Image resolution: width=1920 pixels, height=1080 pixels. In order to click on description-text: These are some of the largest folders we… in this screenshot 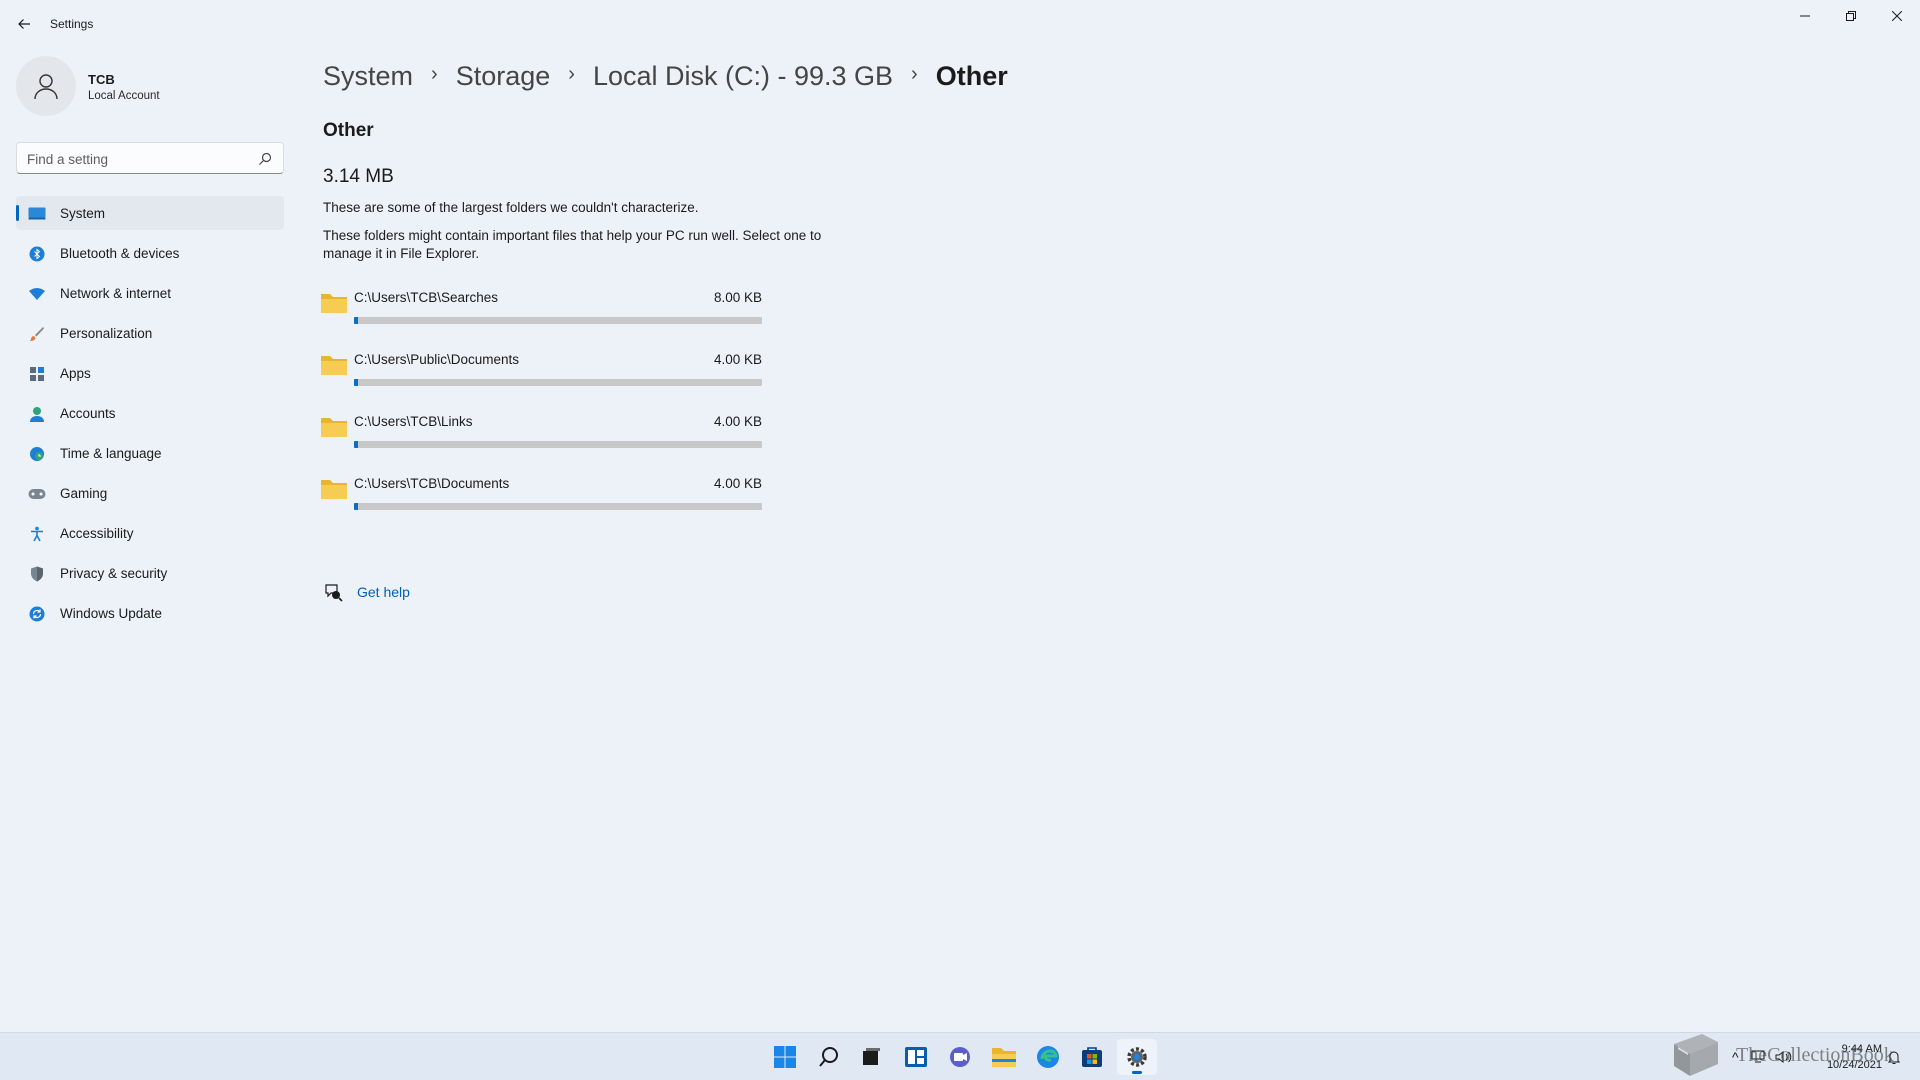, I will do `click(511, 207)`.